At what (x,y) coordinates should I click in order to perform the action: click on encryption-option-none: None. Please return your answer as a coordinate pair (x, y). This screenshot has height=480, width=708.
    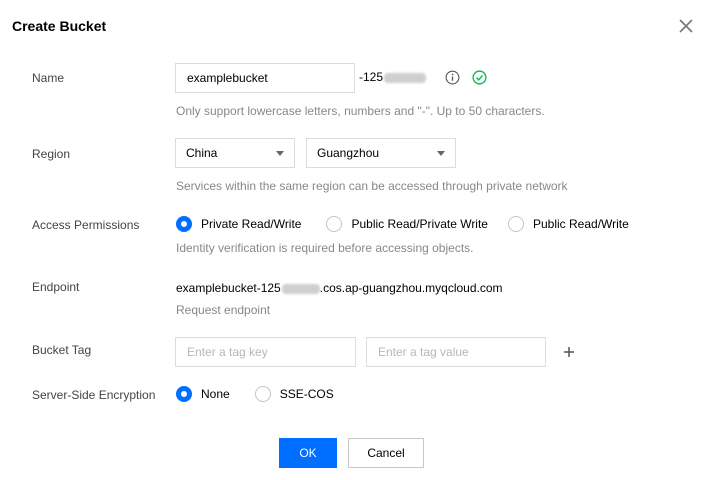
    Looking at the image, I should click on (203, 394).